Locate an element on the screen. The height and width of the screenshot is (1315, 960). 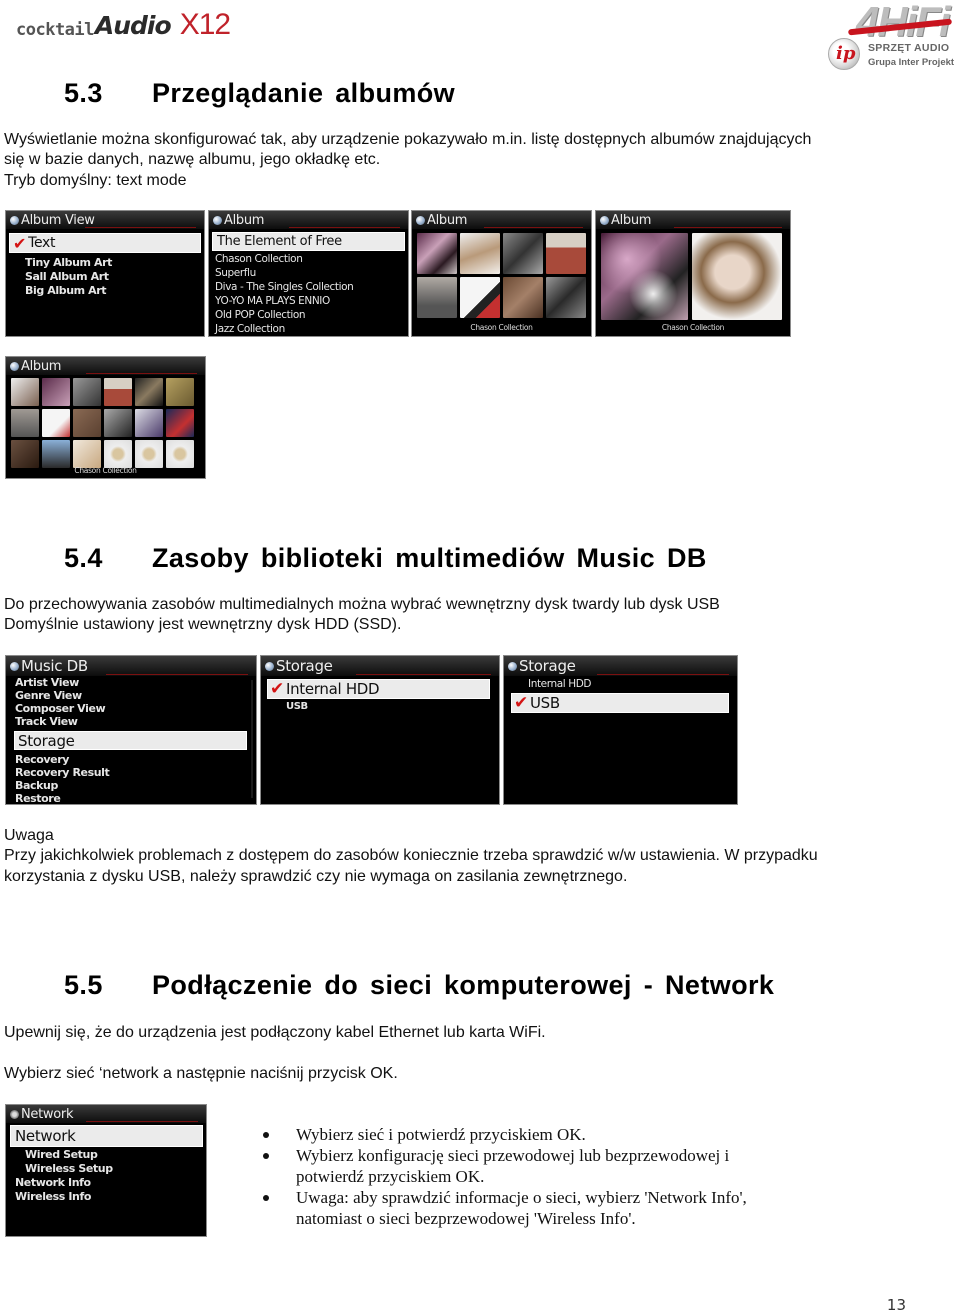
menu-item-label: Text is located at coordinates (42, 243).